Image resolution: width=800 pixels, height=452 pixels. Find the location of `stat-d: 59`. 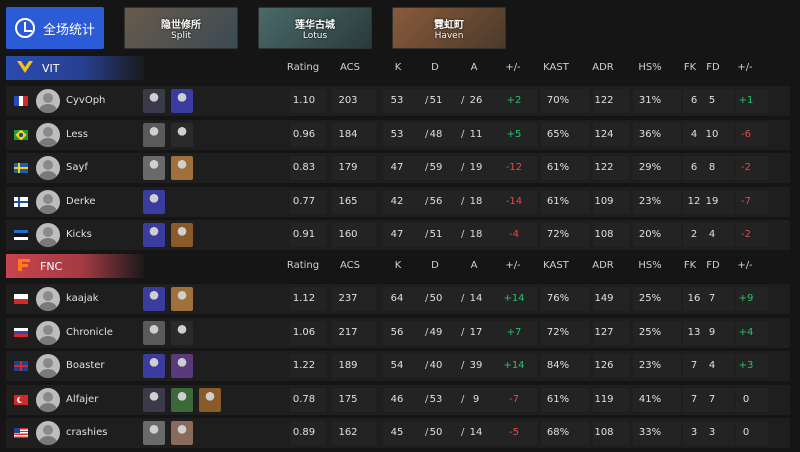

stat-d: 59 is located at coordinates (436, 167).